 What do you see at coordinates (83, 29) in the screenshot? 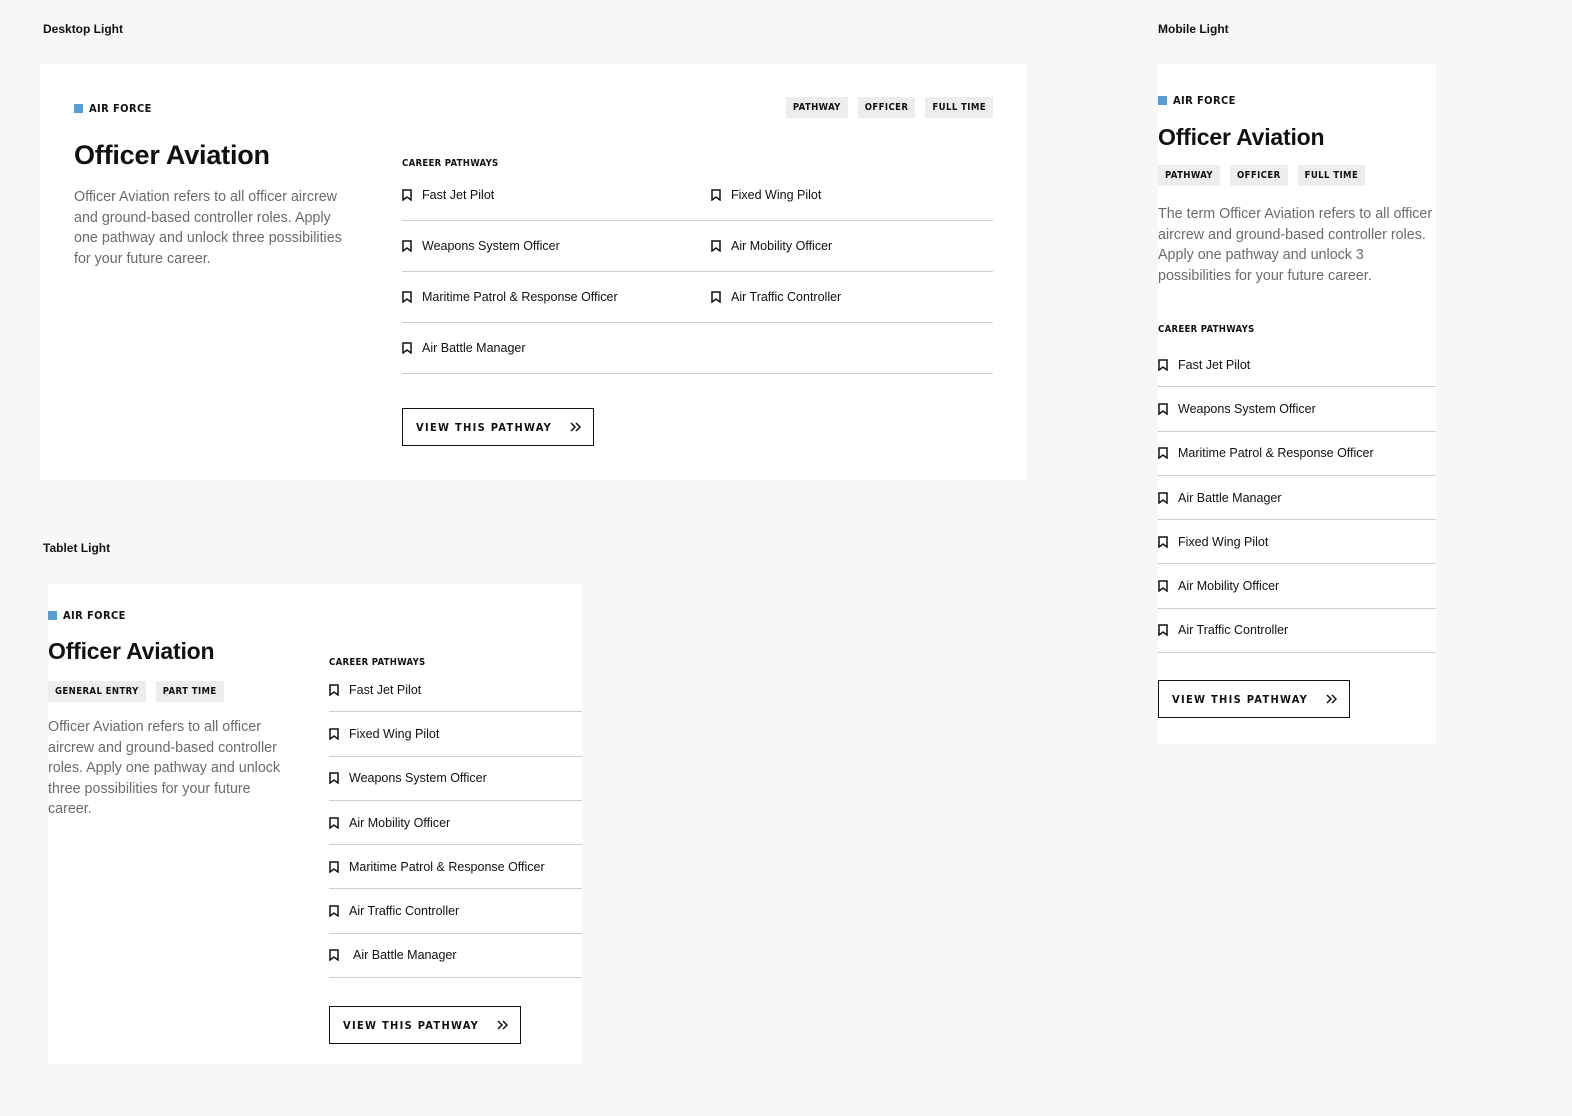
I see `desktop-frame-label: Desktop Light` at bounding box center [83, 29].